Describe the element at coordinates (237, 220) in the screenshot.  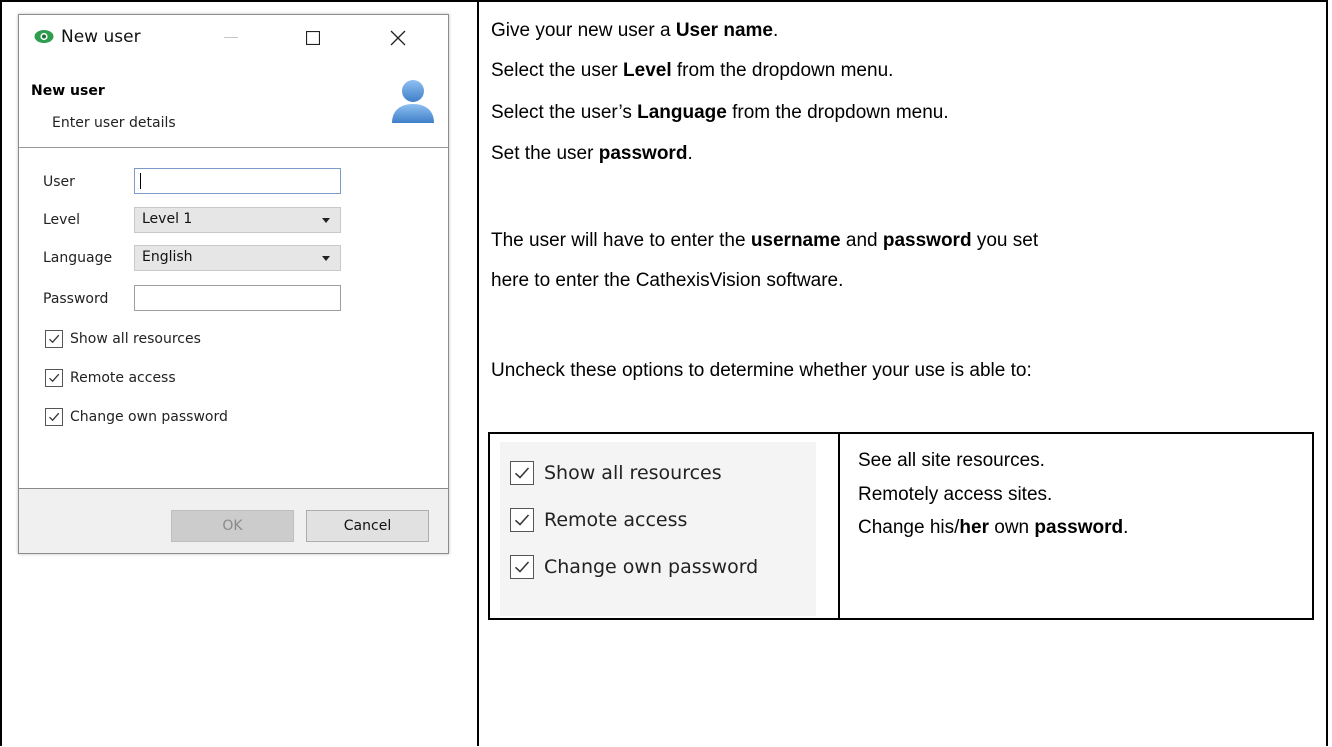
I see `level-select: Level 1` at that location.